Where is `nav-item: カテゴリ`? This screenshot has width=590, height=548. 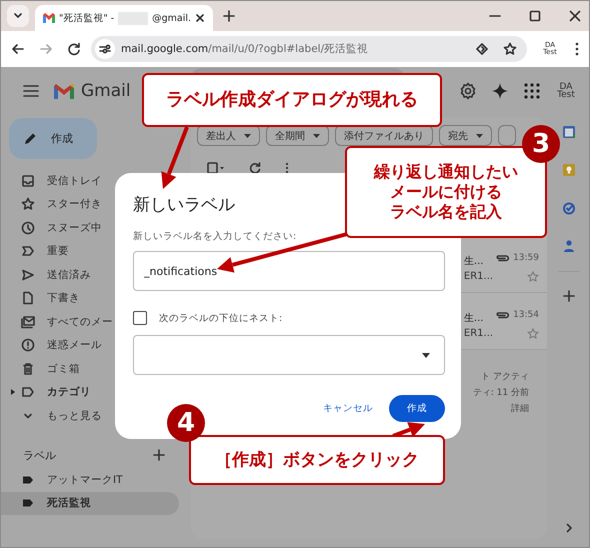
nav-item: カテゴリ is located at coordinates (90, 392).